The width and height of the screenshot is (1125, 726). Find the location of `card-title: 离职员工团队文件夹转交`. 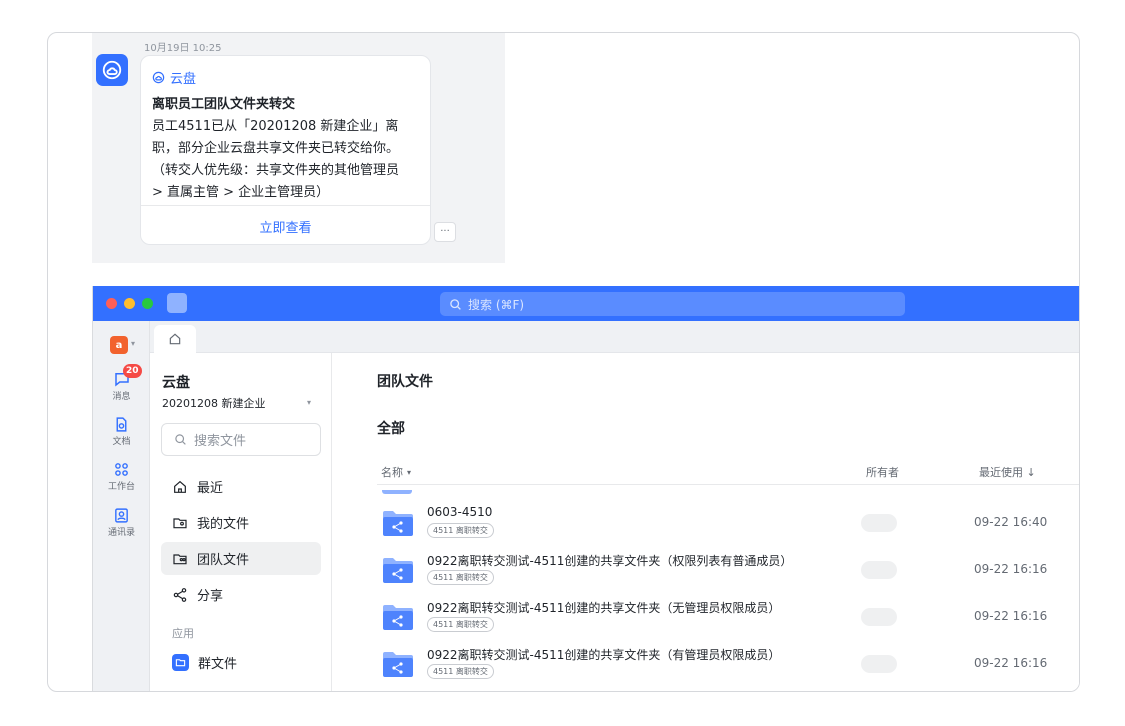

card-title: 离职员工团队文件夹转交 is located at coordinates (224, 104).